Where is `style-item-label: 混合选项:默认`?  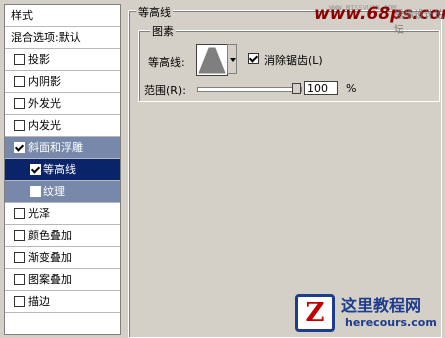 style-item-label: 混合选项:默认 is located at coordinates (46, 37).